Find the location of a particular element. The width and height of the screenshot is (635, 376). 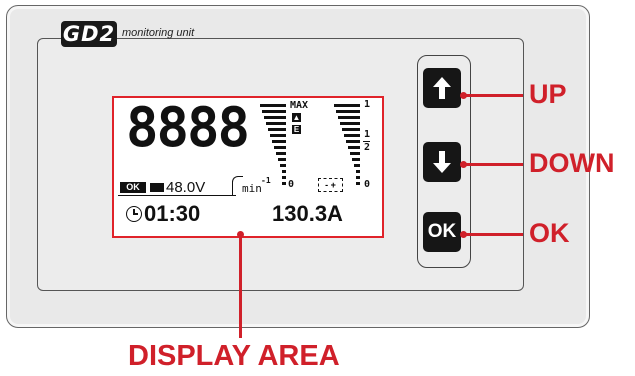

arrow-up-icon is located at coordinates (442, 88).